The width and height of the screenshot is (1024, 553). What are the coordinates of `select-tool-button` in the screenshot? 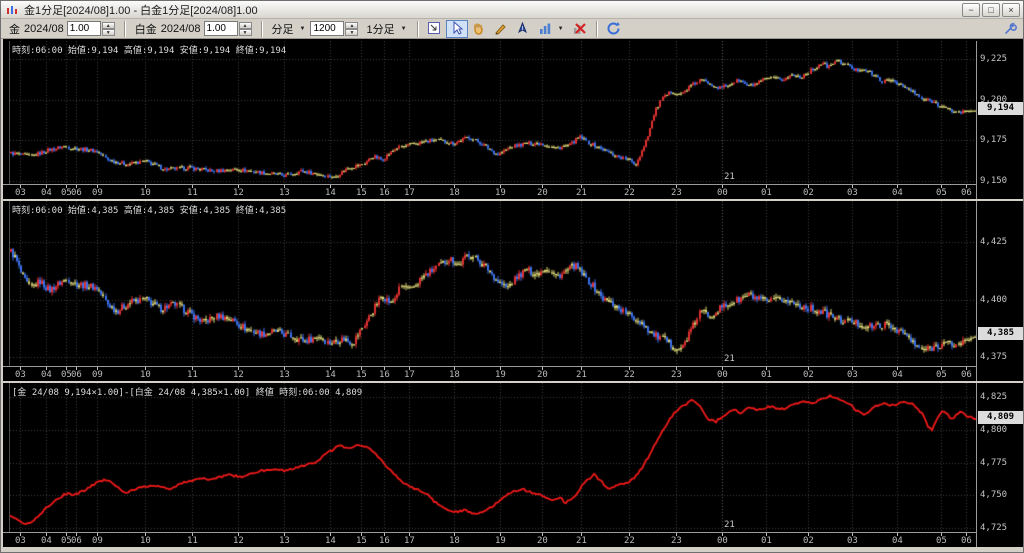 It's located at (456, 28).